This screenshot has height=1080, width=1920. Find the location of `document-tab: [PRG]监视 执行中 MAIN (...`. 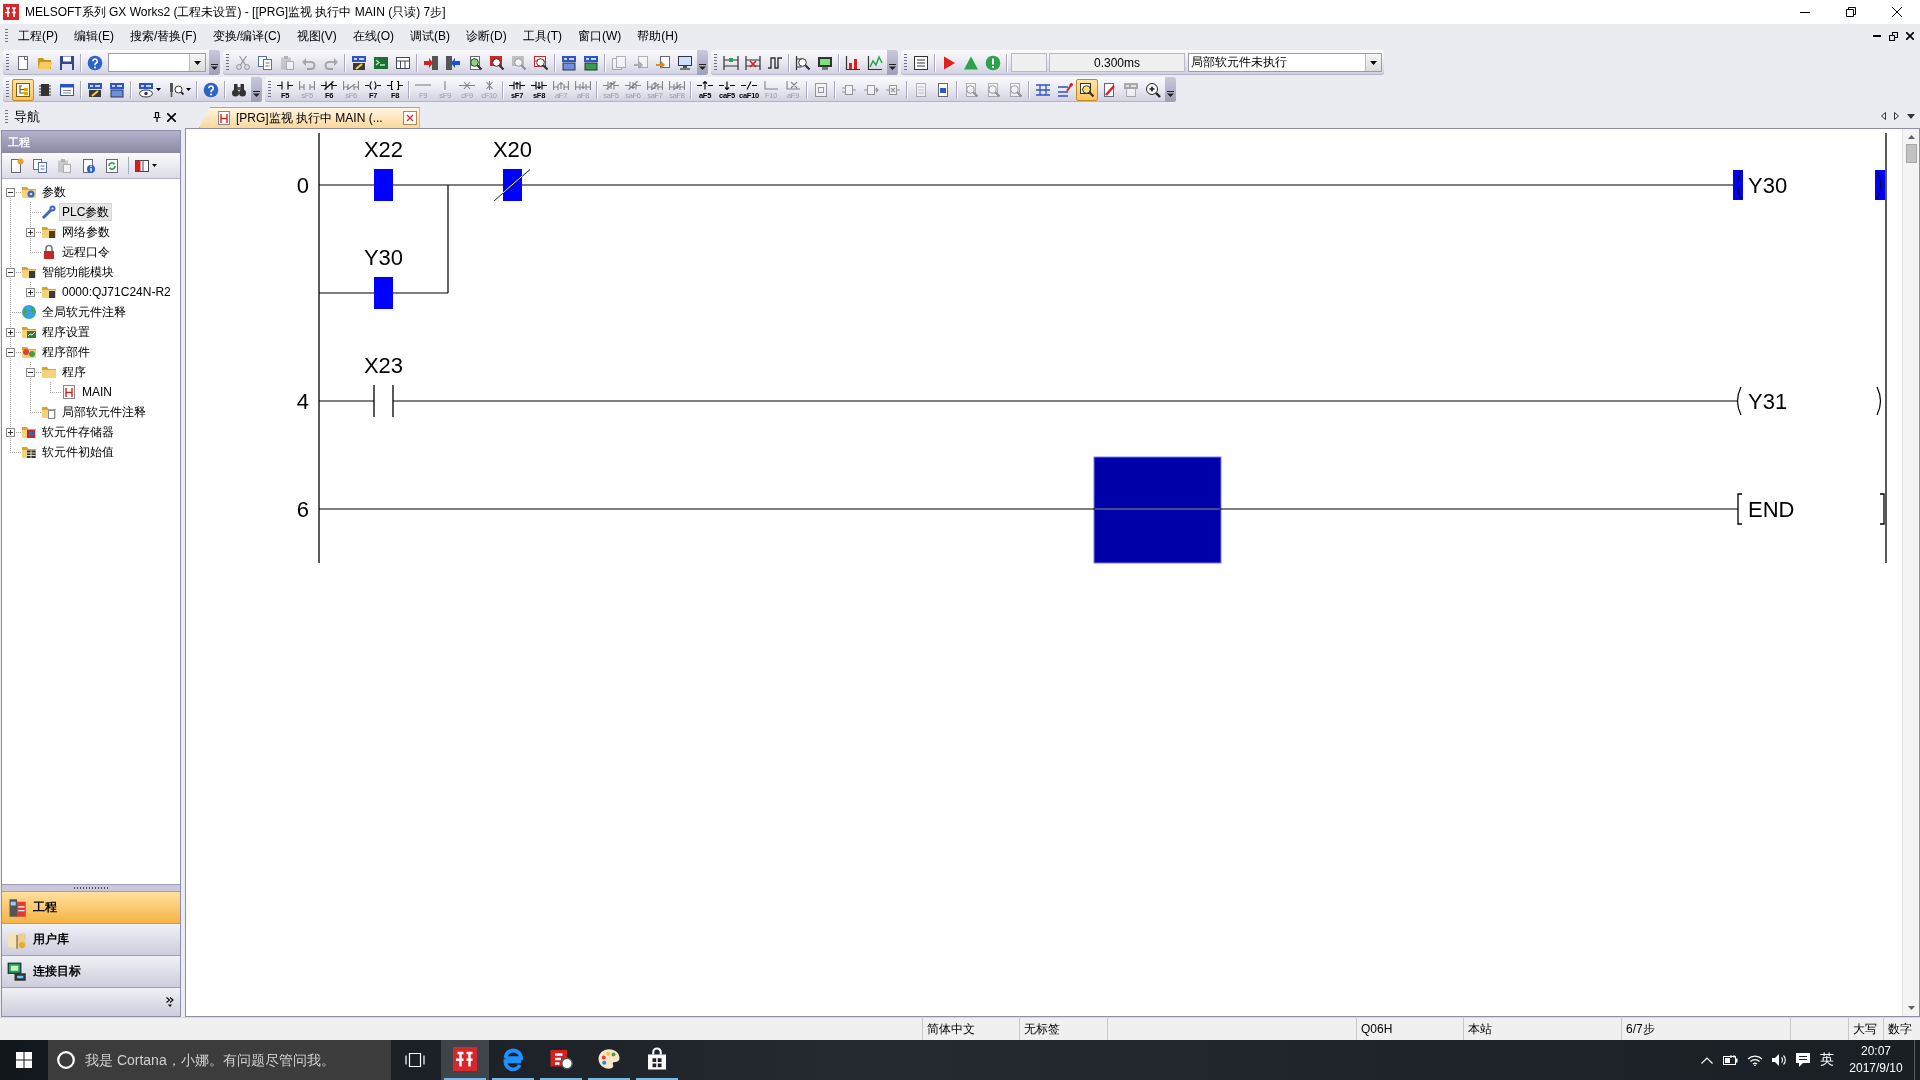

document-tab: [PRG]监视 执行中 MAIN (... is located at coordinates (309, 117).